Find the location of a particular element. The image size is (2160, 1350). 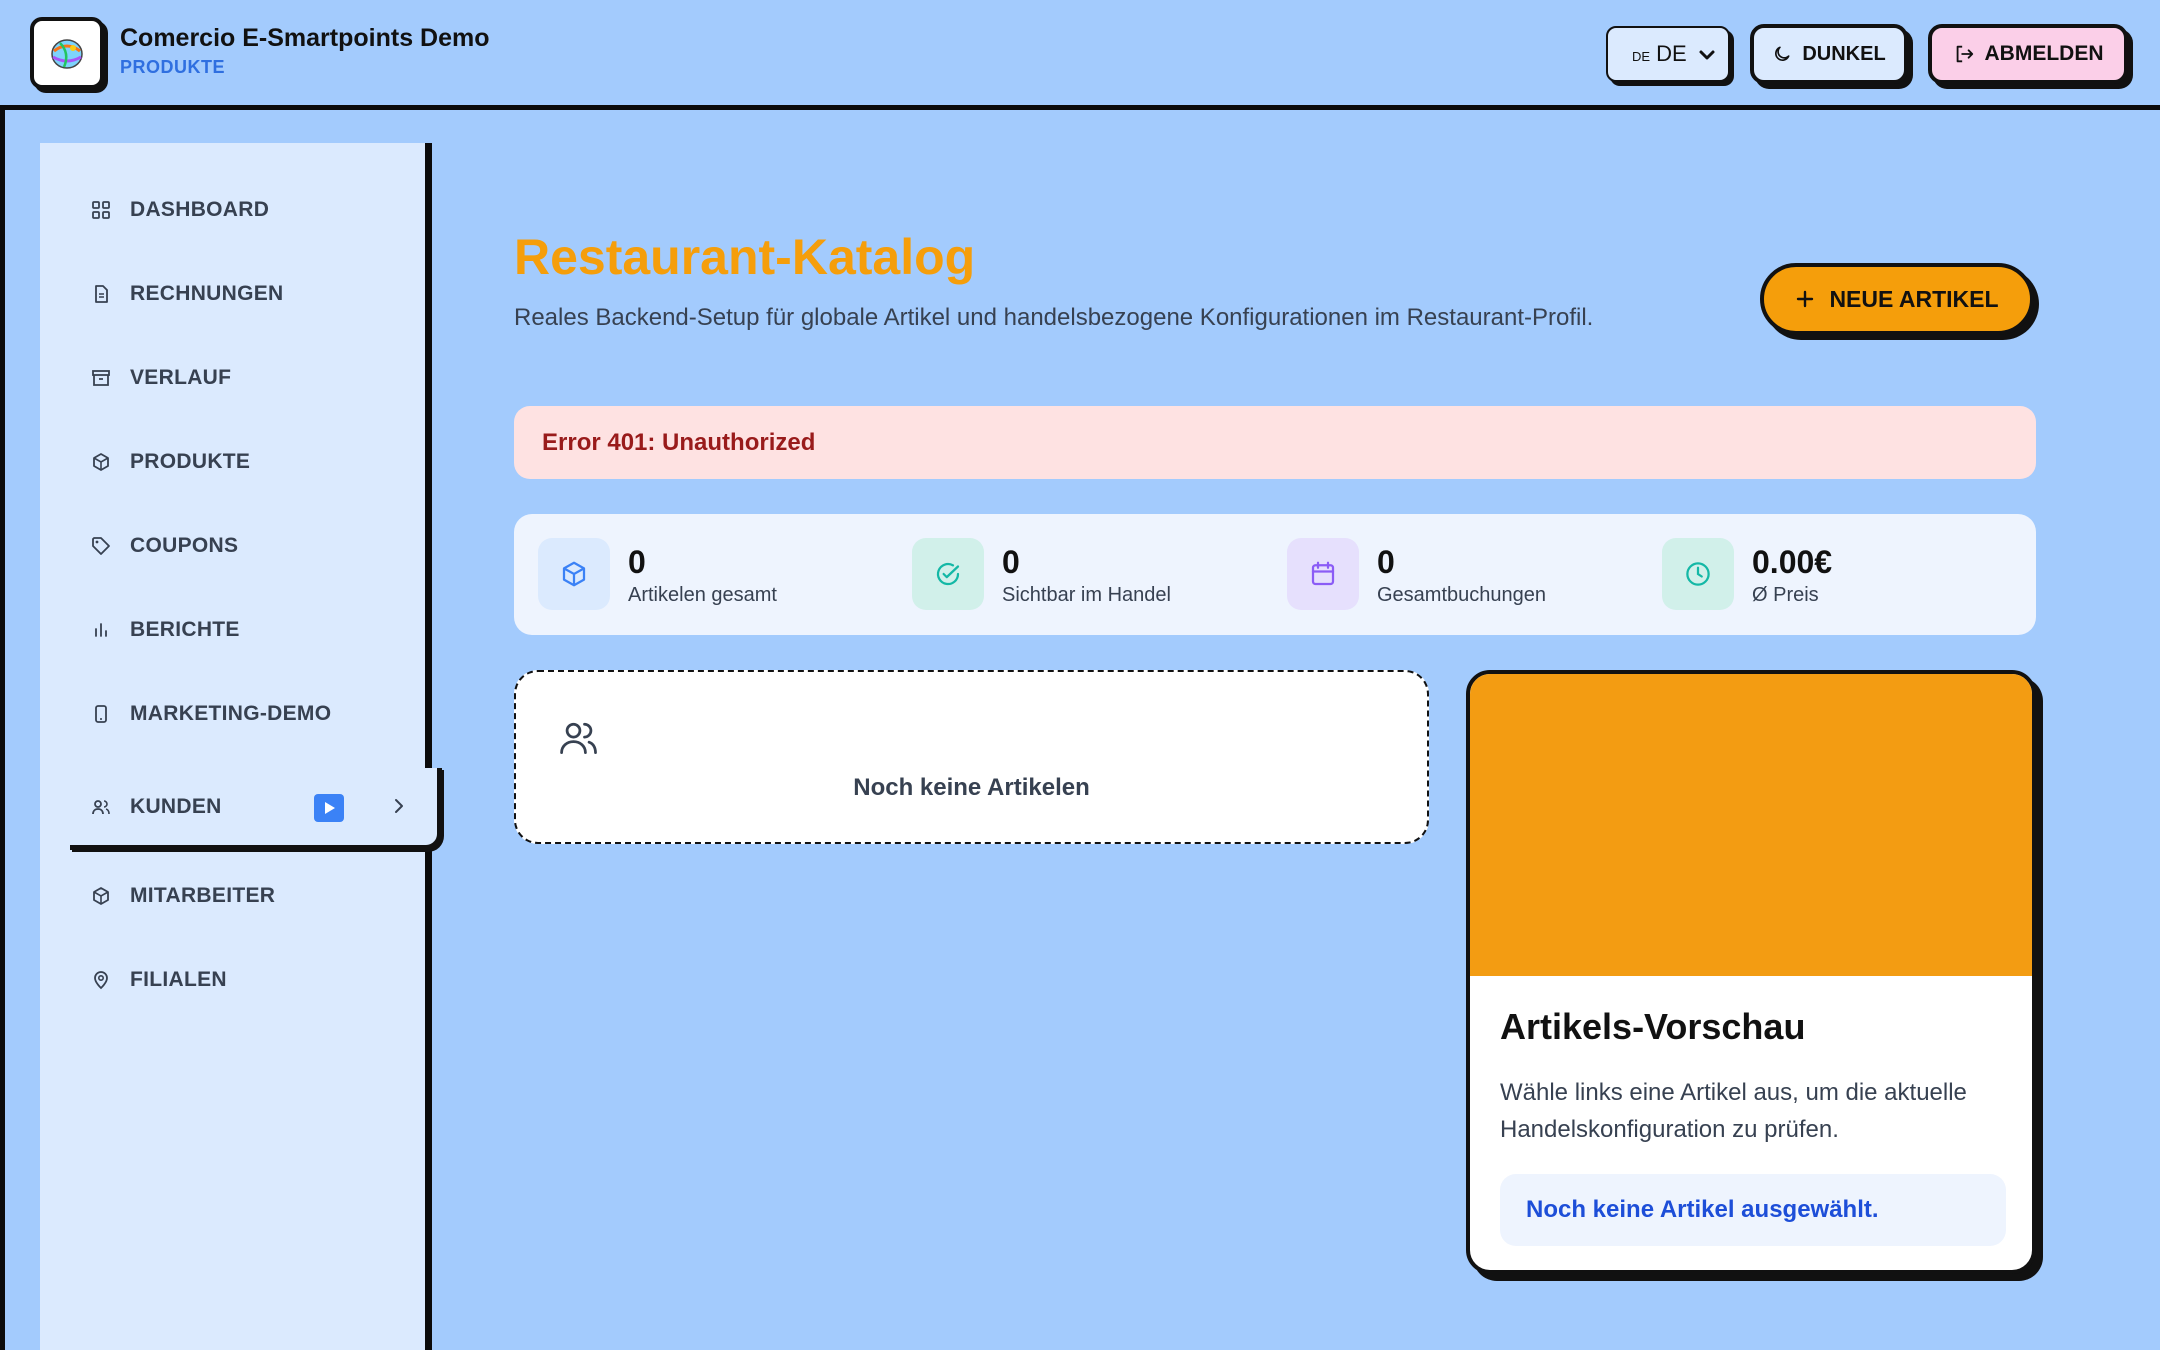

page-title: Restaurant-Katalog is located at coordinates (745, 257).